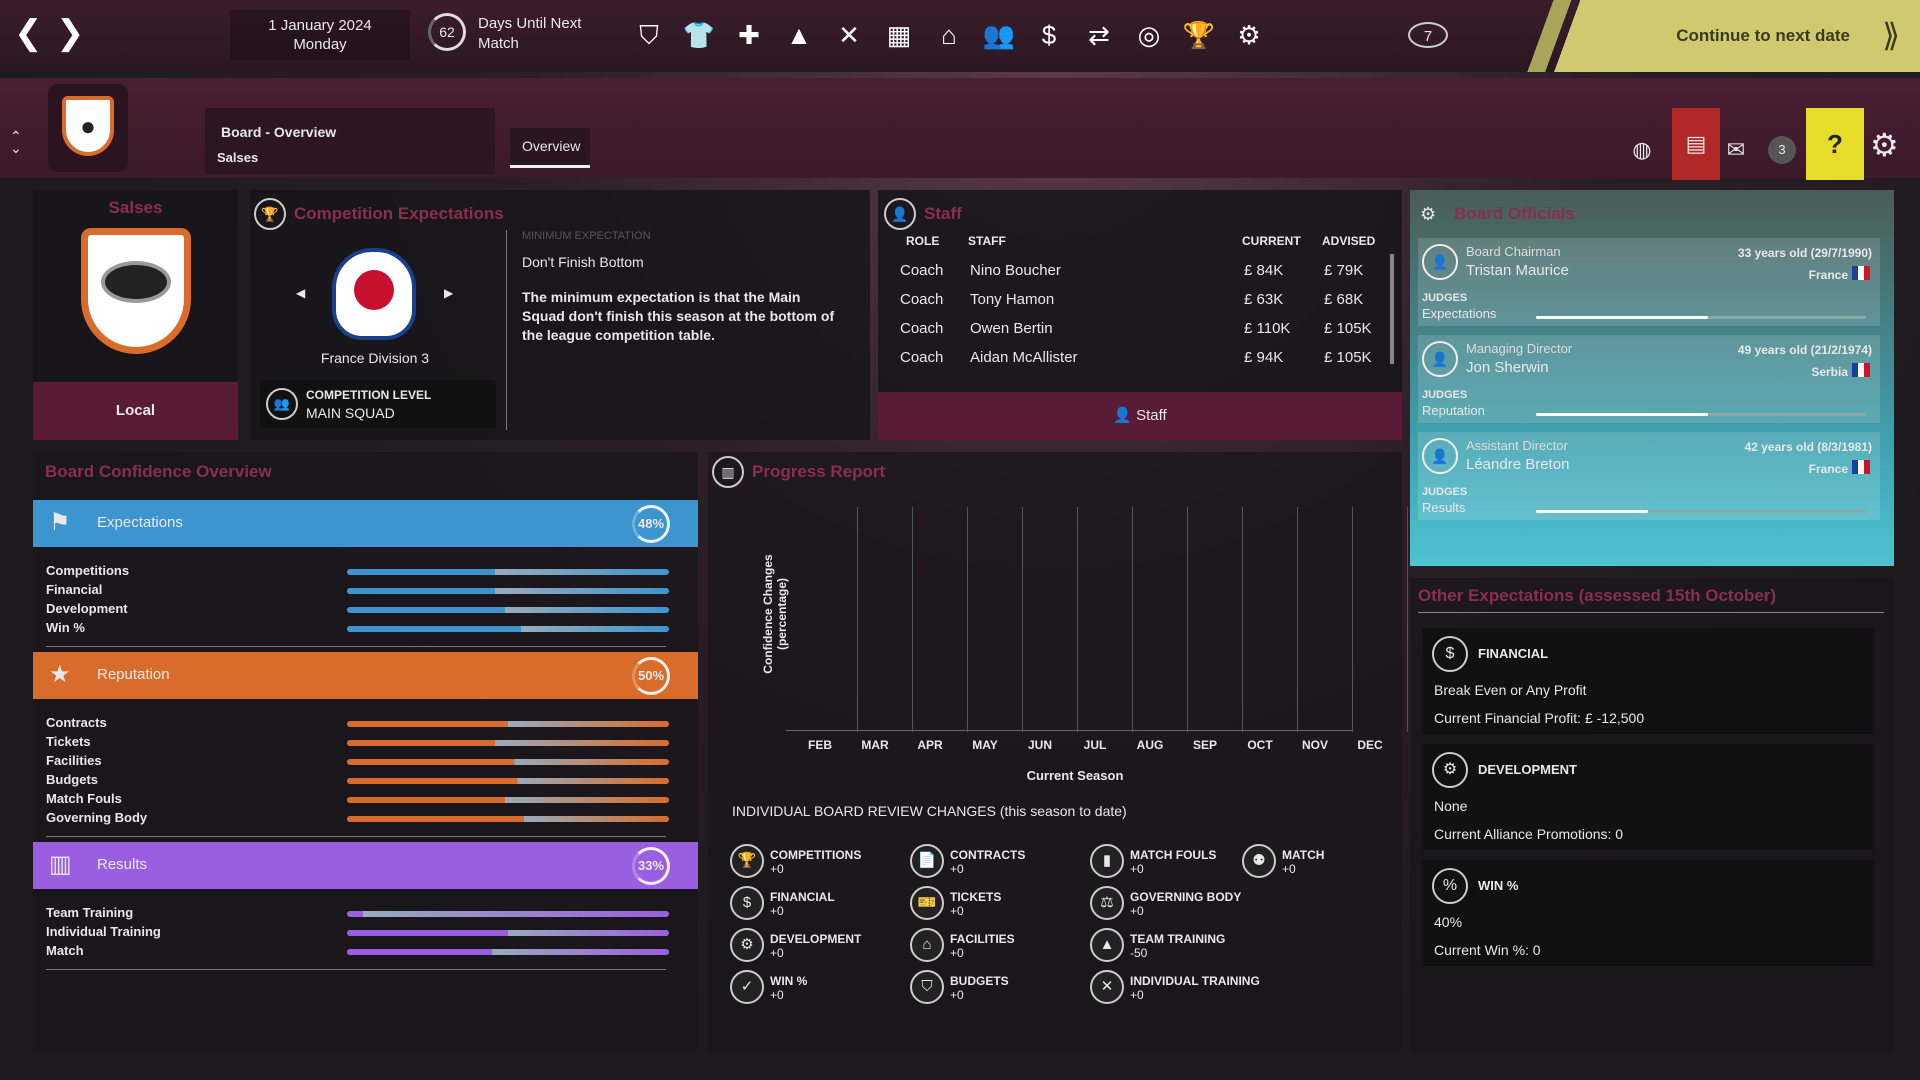 Image resolution: width=1920 pixels, height=1080 pixels. I want to click on review-item: ▮ MATCH FOULS +0, so click(1153, 861).